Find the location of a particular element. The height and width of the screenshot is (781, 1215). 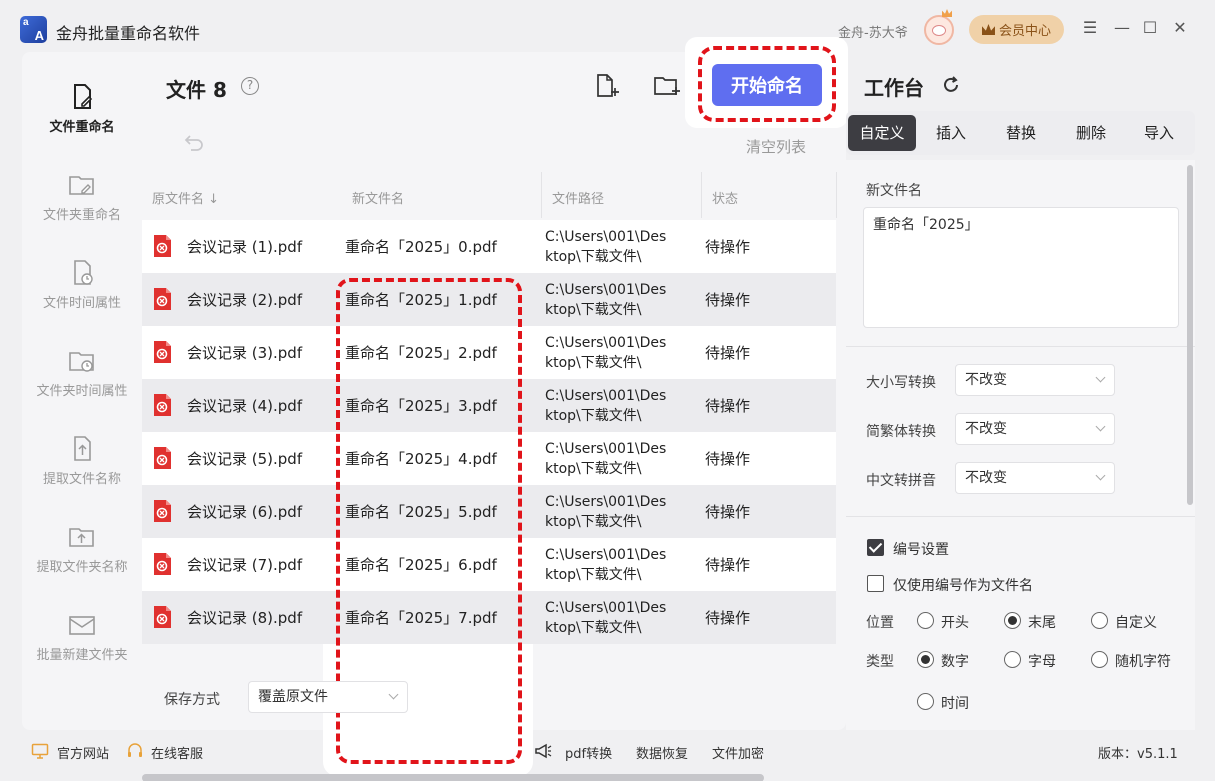

case-convert-value: 不改变 is located at coordinates (986, 380).